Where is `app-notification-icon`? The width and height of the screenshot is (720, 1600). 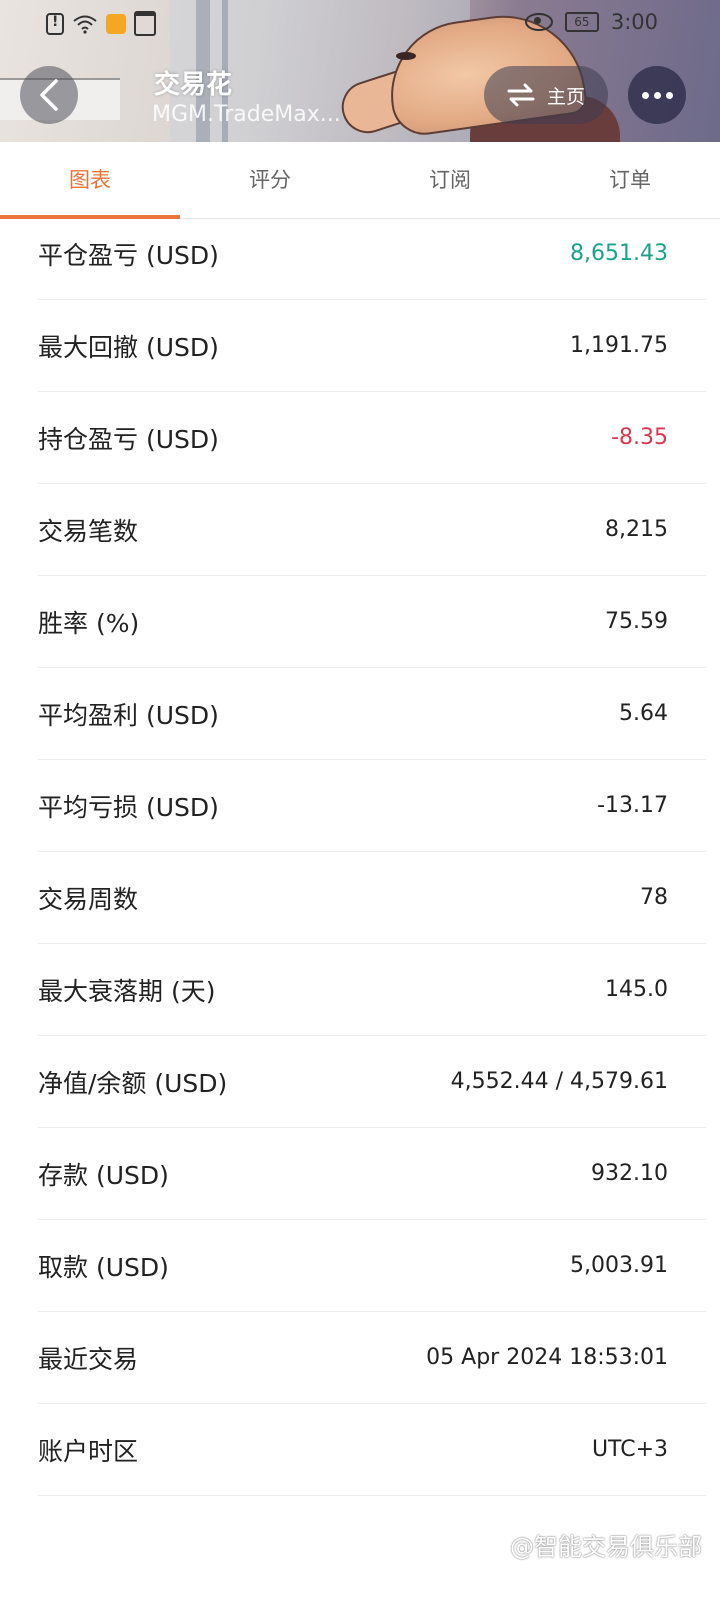 app-notification-icon is located at coordinates (116, 23).